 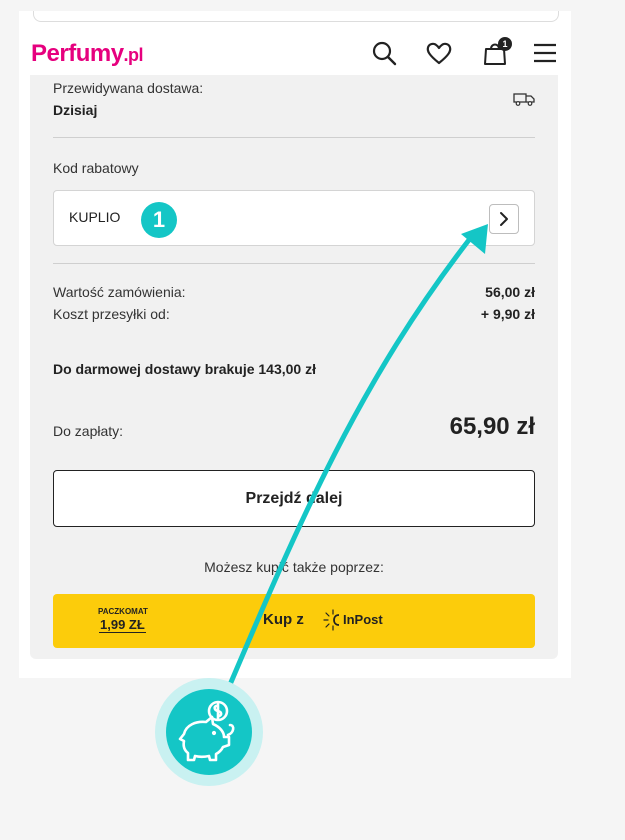 What do you see at coordinates (88, 431) in the screenshot?
I see `total-label: Do zapłaty:` at bounding box center [88, 431].